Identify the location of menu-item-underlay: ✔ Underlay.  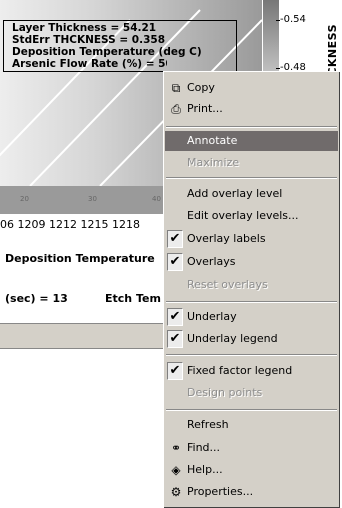
(251, 317).